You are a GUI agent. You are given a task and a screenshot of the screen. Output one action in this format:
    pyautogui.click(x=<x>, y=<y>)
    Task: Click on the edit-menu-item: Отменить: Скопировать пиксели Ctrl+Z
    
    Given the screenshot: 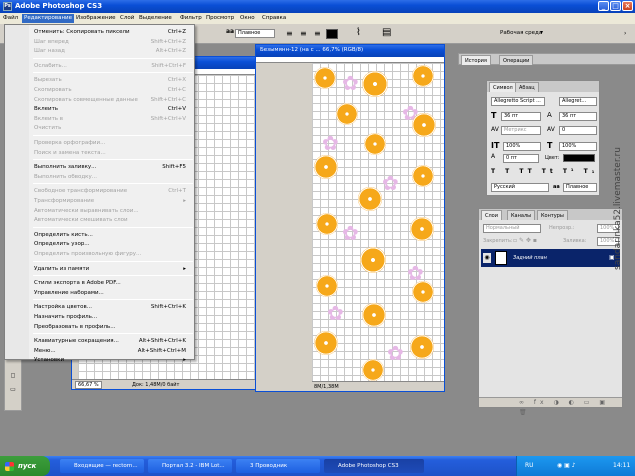 What is the action you would take?
    pyautogui.click(x=100, y=32)
    